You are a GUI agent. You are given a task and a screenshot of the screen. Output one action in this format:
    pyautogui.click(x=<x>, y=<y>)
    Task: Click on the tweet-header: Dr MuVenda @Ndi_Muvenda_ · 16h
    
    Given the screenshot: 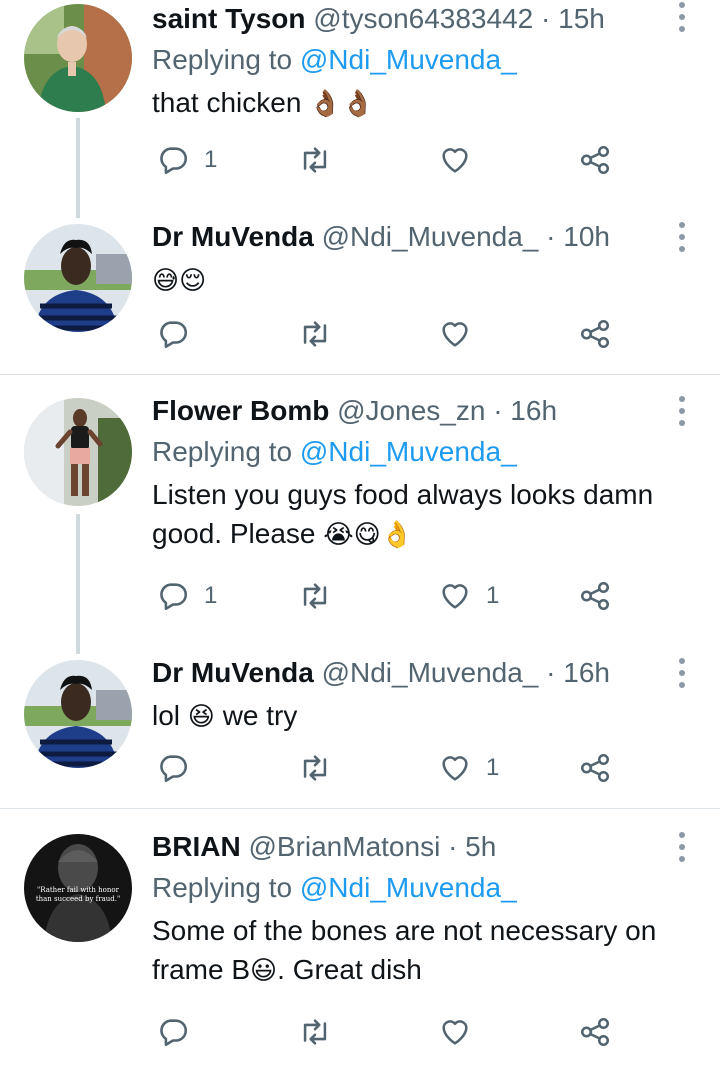 What is the action you would take?
    pyautogui.click(x=422, y=673)
    